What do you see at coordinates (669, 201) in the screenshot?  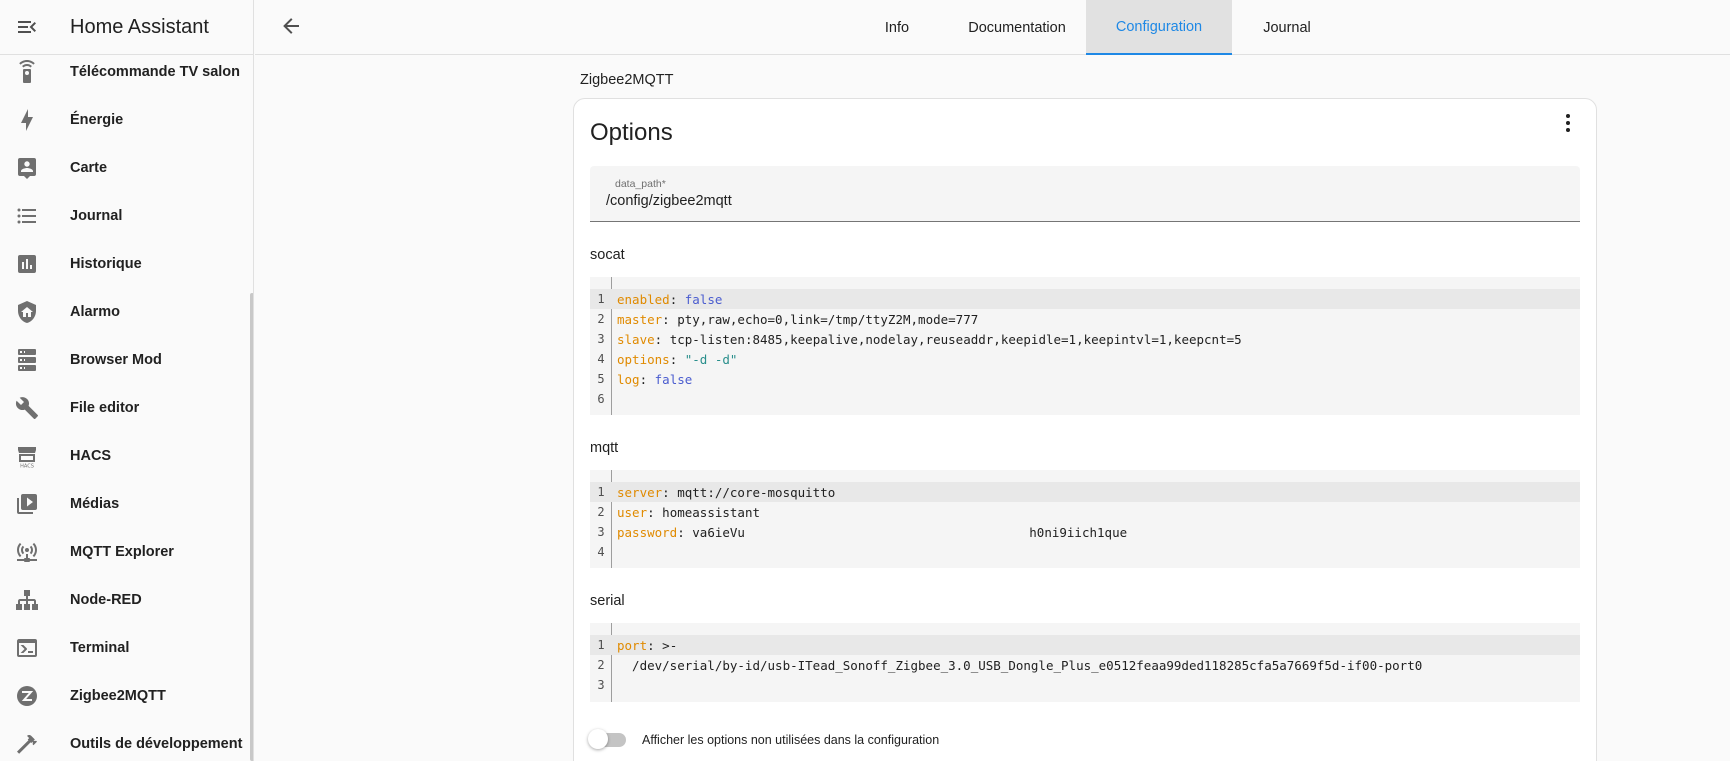 I see `field-value: /config/zigbee2mqtt` at bounding box center [669, 201].